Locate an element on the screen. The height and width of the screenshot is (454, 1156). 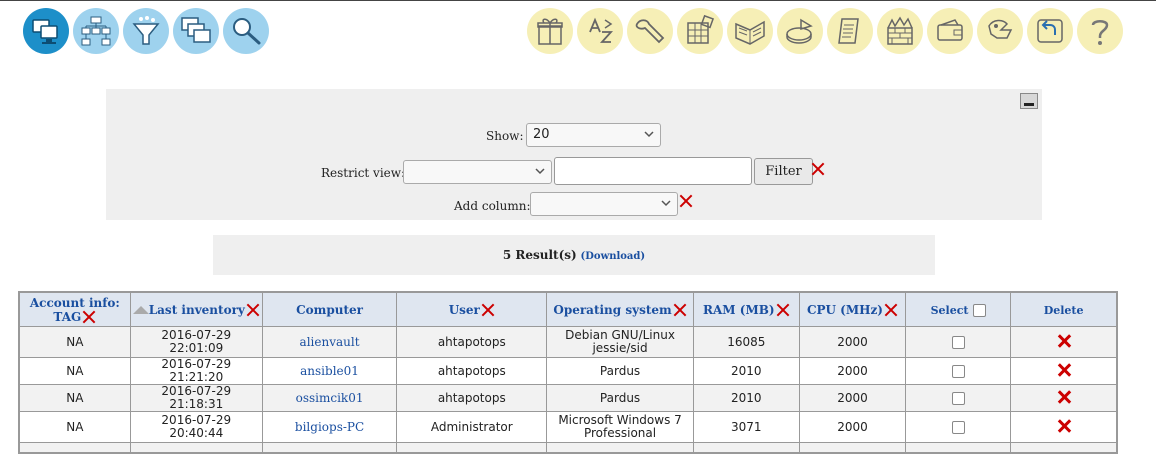
minimize-button is located at coordinates (1029, 101).